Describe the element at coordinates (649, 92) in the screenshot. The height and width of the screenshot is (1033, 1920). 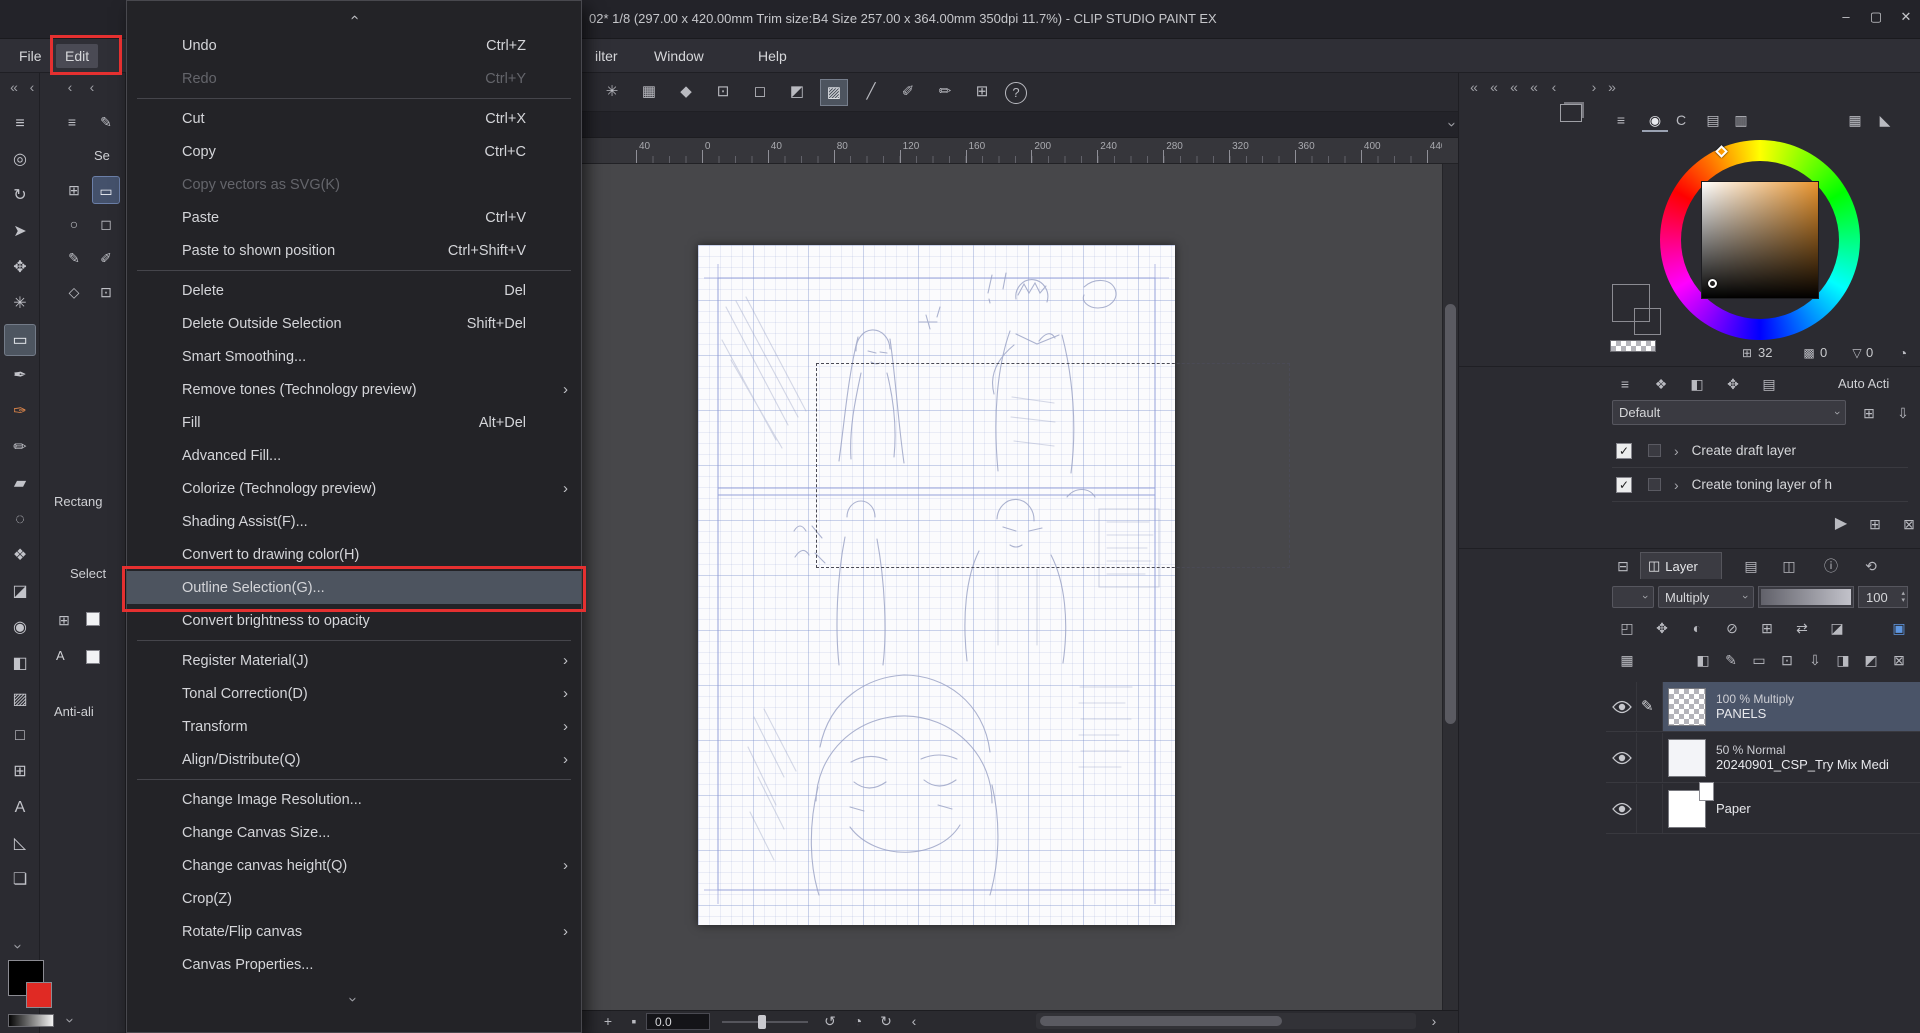
I see `snap-to-special-ruler-icon: ▦` at that location.